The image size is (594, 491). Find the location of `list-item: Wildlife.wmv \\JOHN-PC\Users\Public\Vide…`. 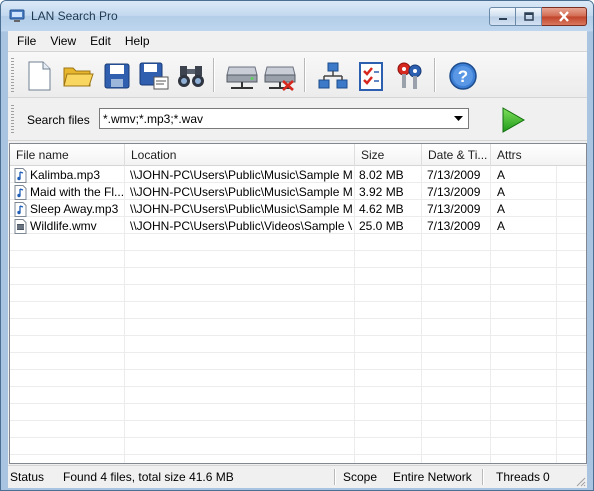

list-item: Wildlife.wmv \\JOHN-PC\Users\Public\Vide… is located at coordinates (298, 226).